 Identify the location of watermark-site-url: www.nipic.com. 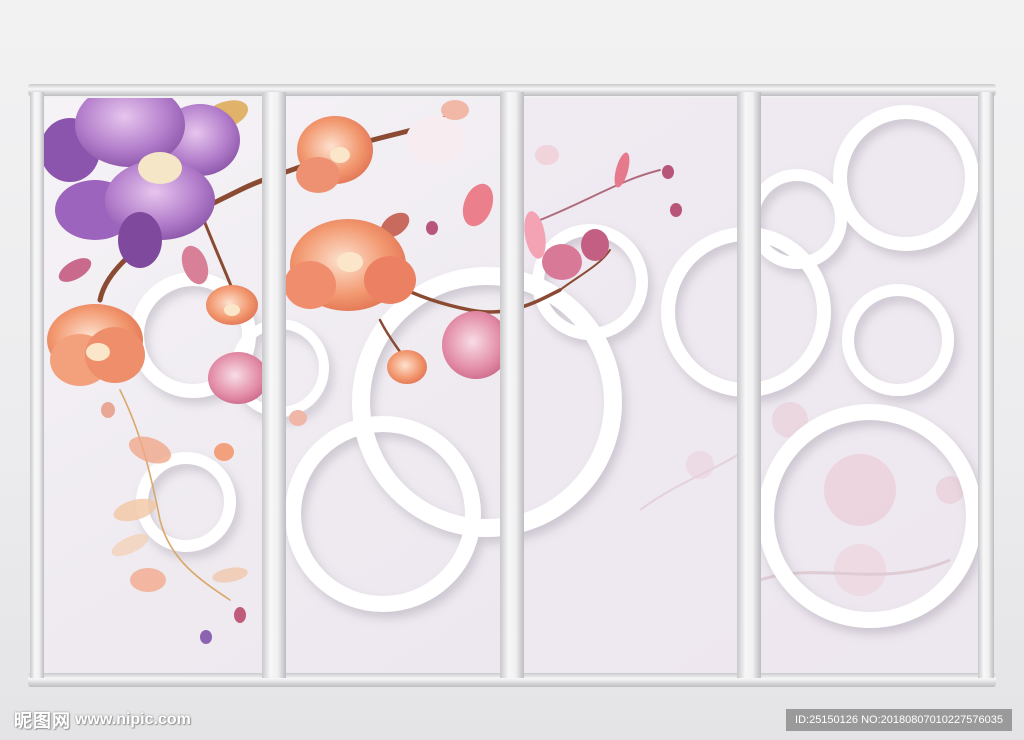
(133, 719).